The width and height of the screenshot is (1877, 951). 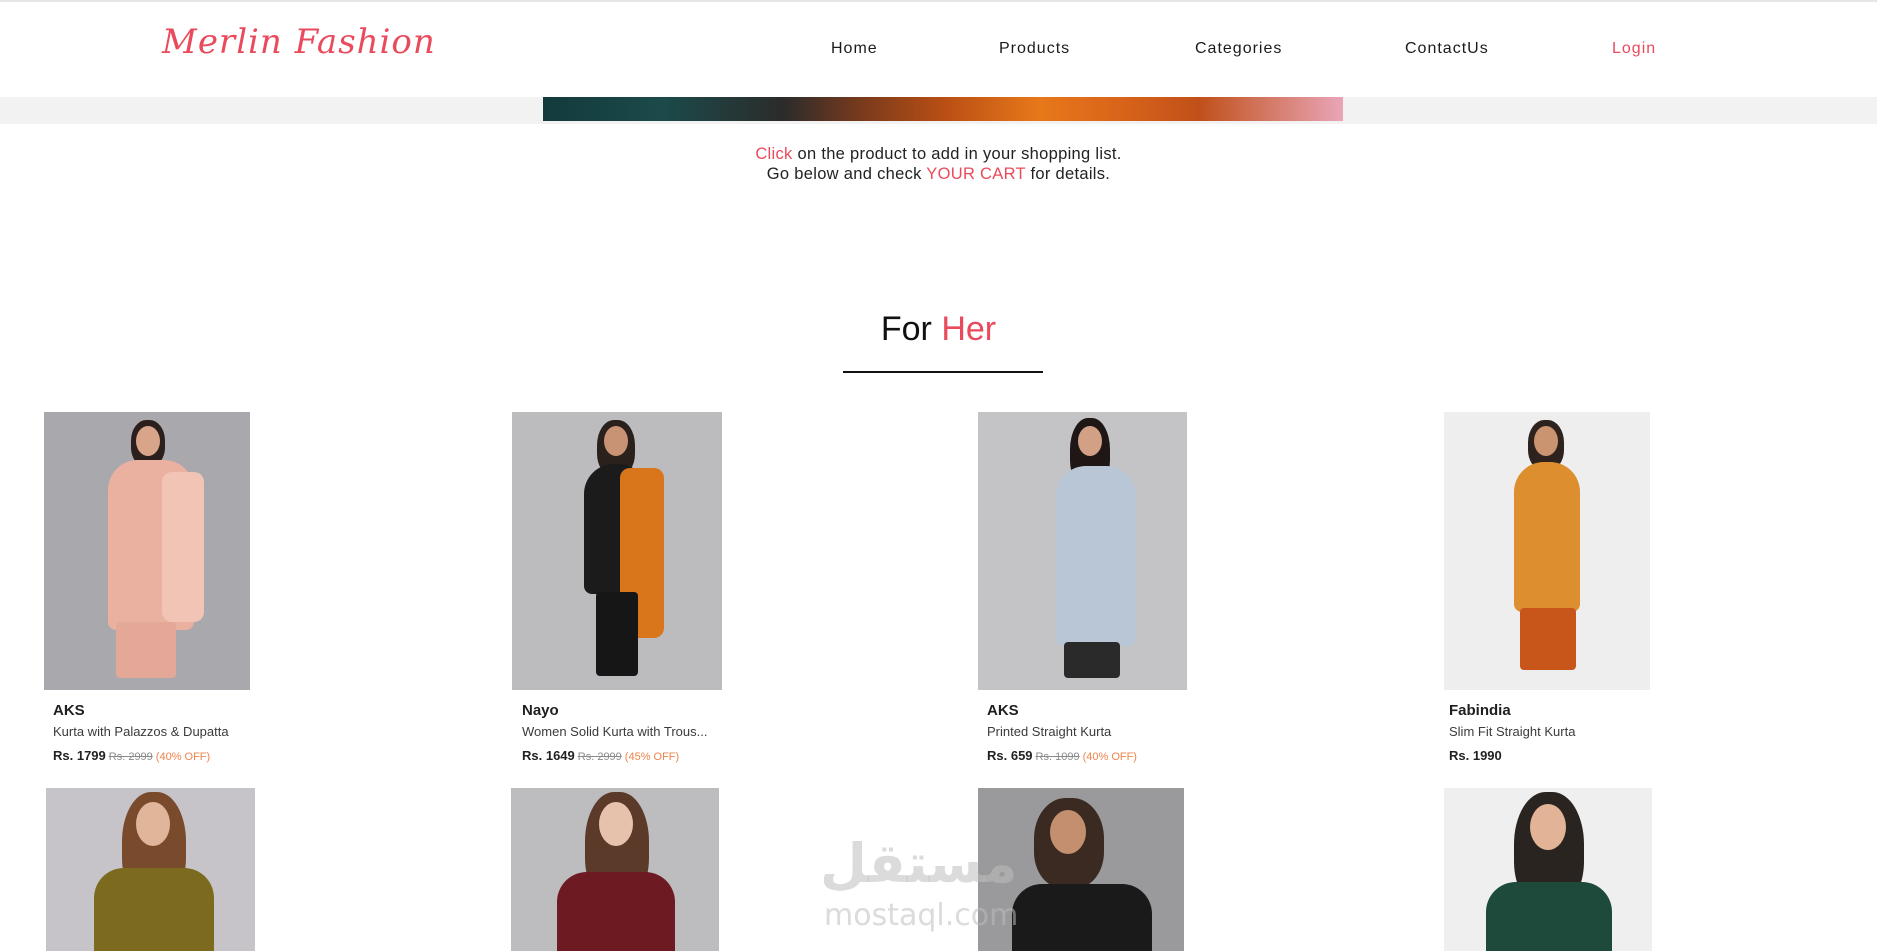 What do you see at coordinates (1010, 755) in the screenshot?
I see `price-current: Rs. 659` at bounding box center [1010, 755].